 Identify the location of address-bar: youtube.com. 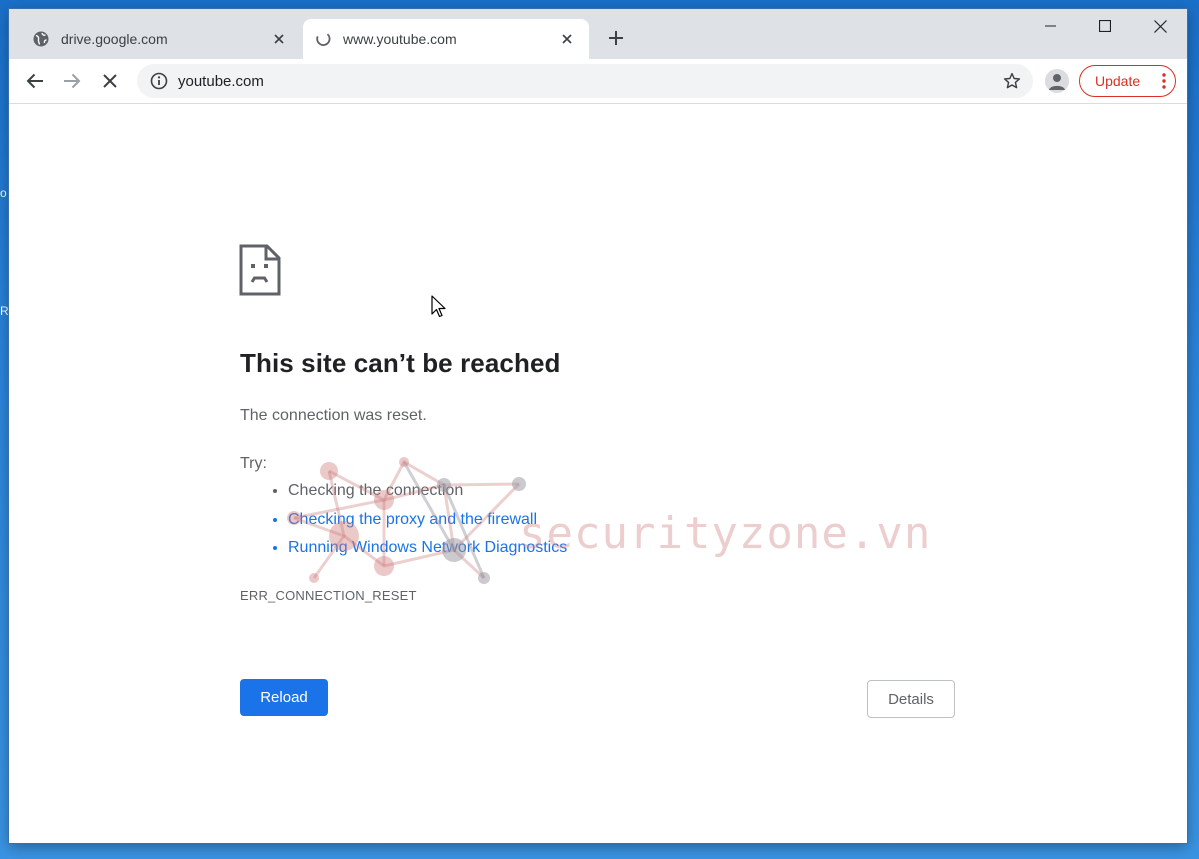
(585, 81).